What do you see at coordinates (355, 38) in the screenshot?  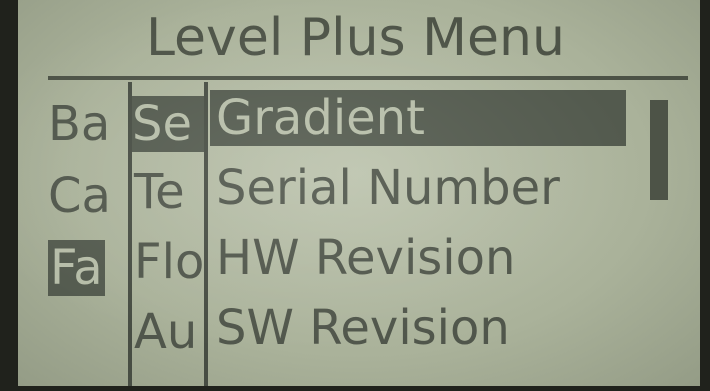 I see `page-title: Level Plus Menu` at bounding box center [355, 38].